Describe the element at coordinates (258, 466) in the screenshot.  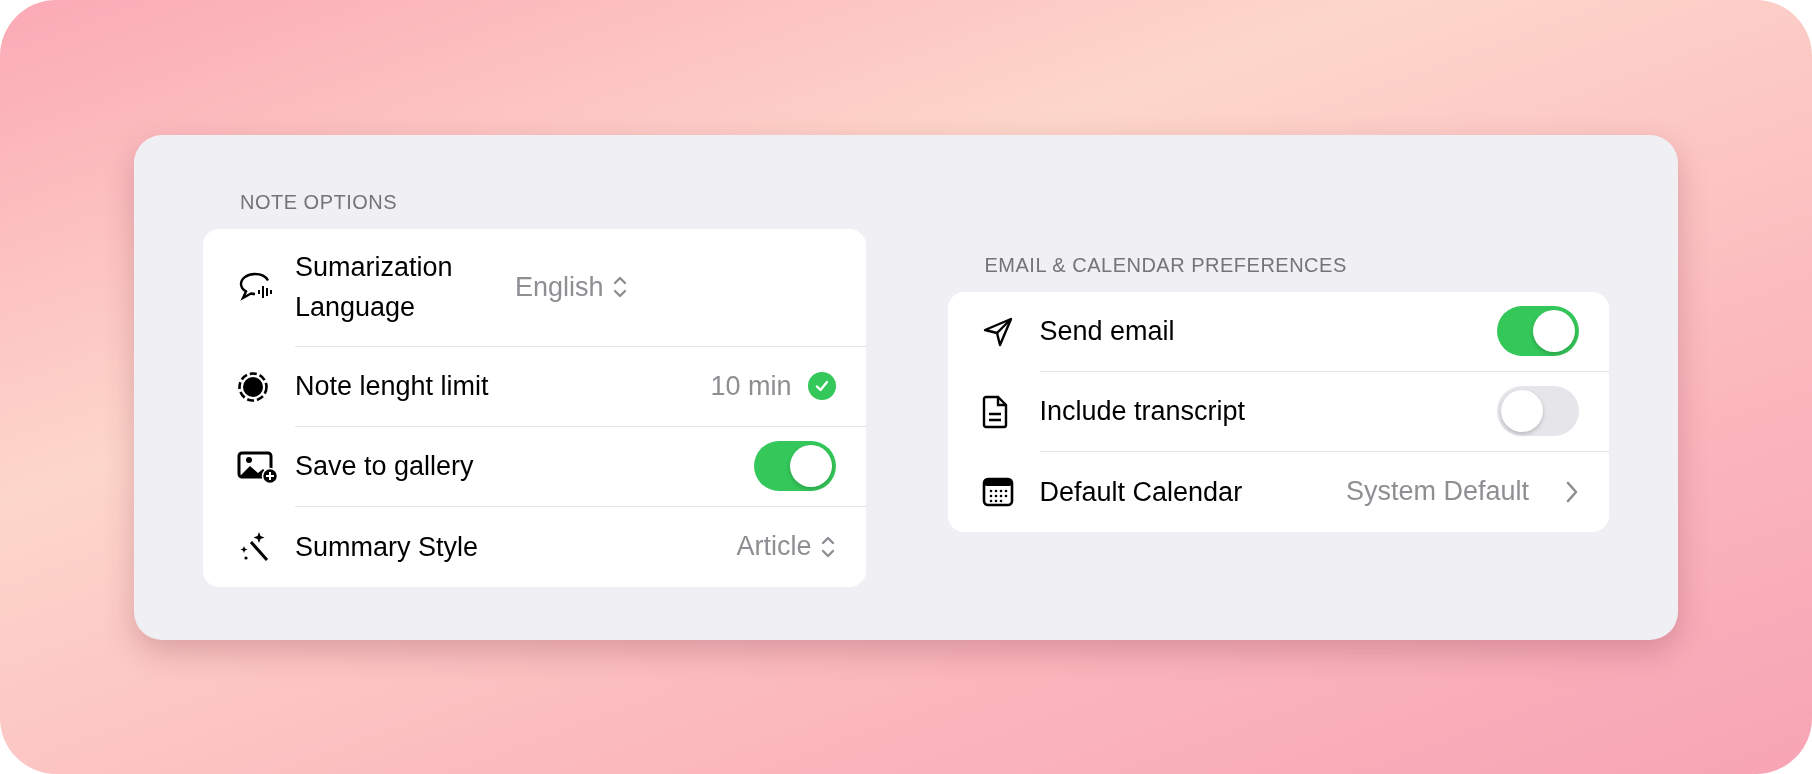
I see `photo-add-icon` at that location.